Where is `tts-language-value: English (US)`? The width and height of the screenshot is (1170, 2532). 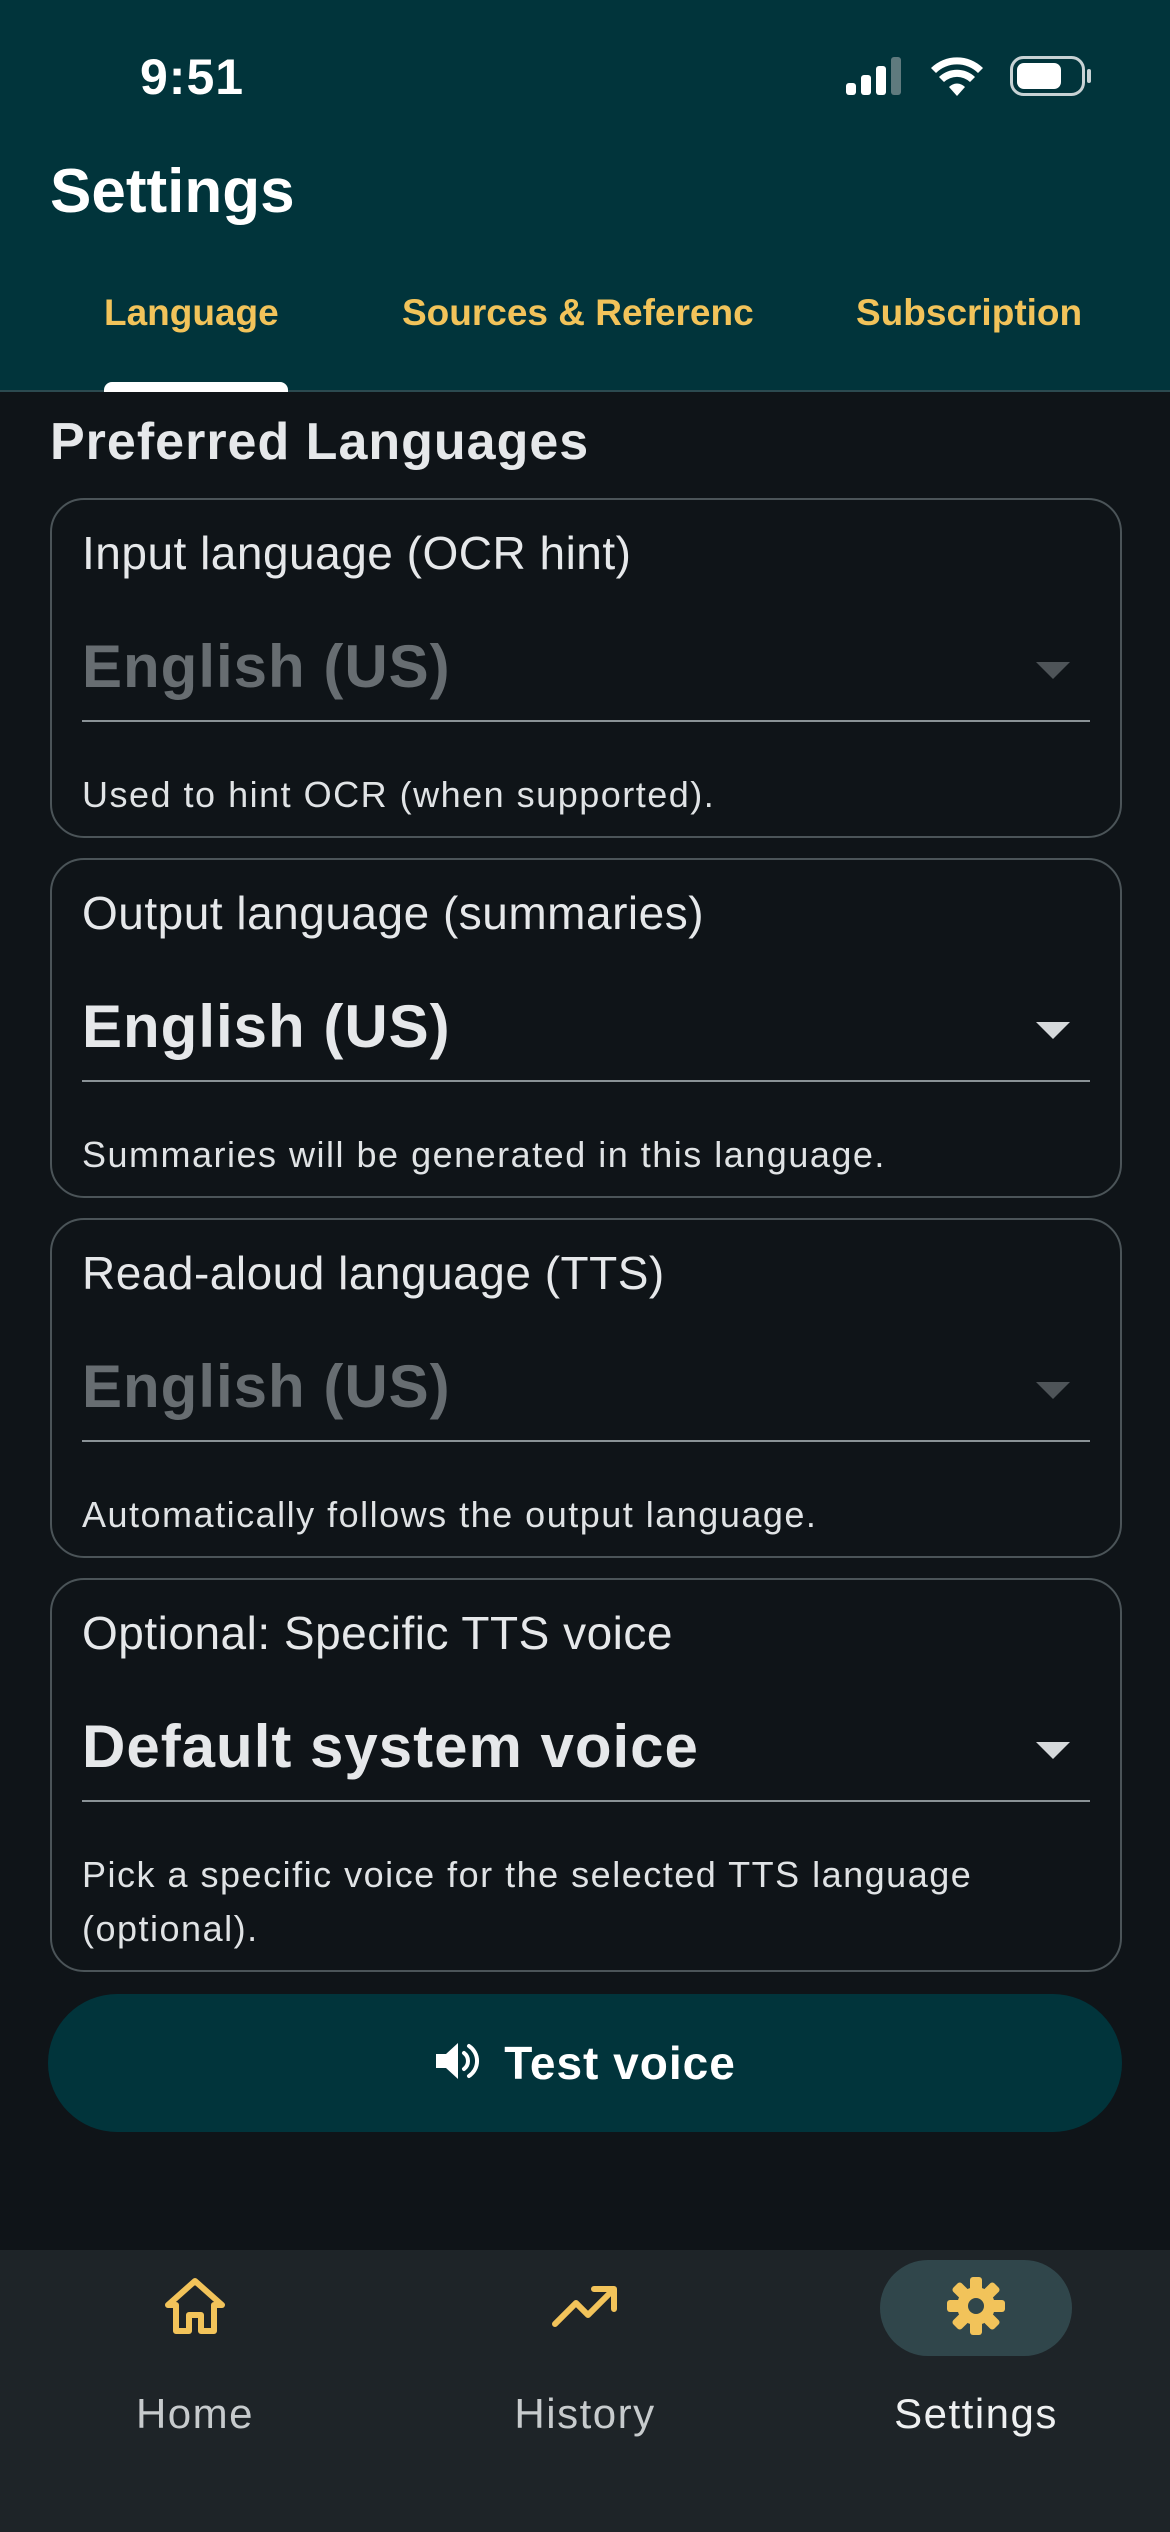 tts-language-value: English (US) is located at coordinates (266, 1386).